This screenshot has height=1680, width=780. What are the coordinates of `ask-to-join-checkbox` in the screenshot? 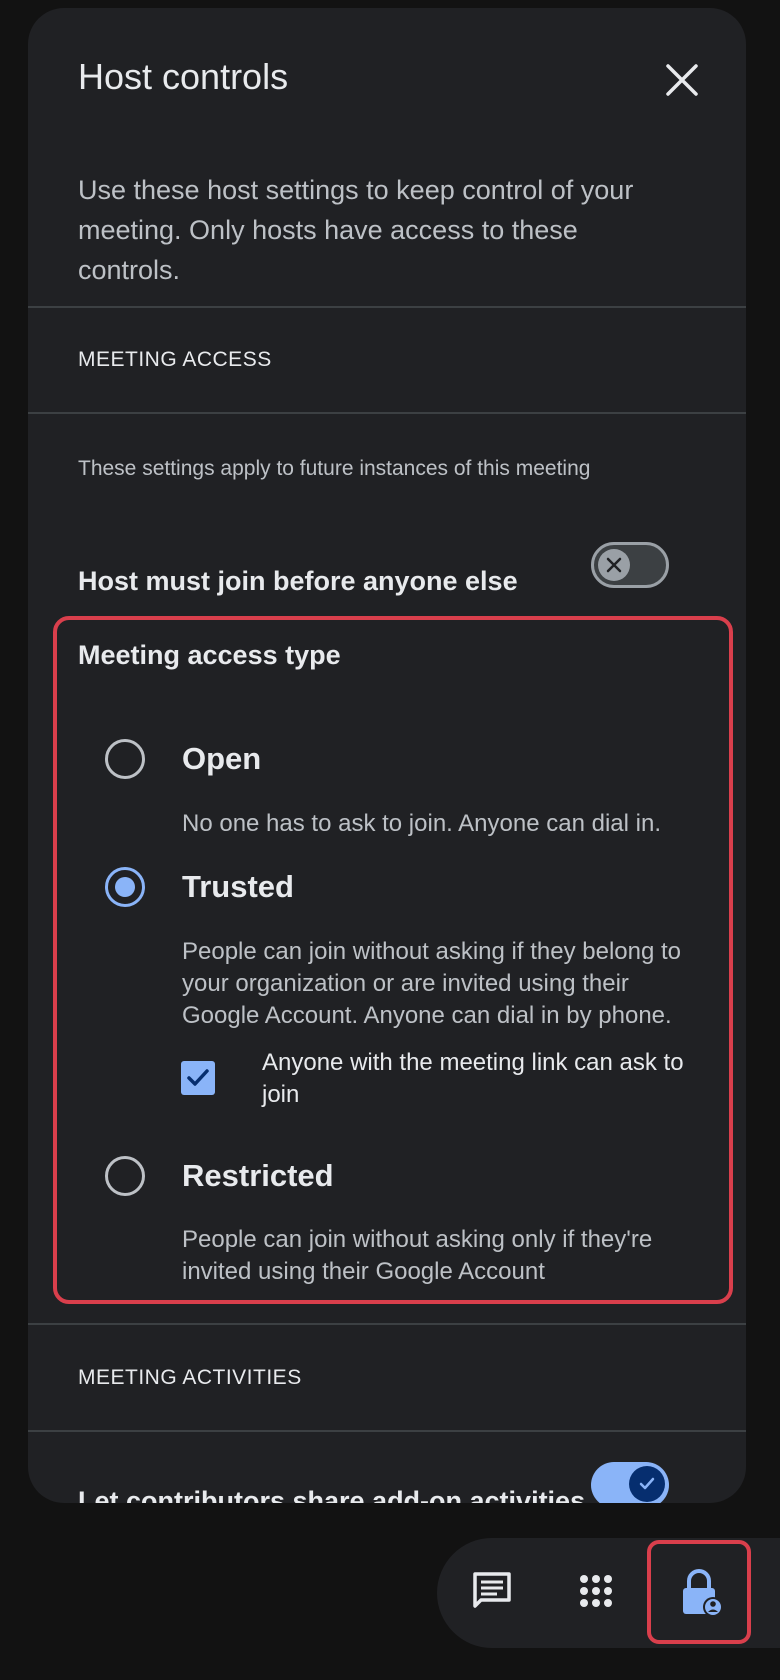 It's located at (198, 1078).